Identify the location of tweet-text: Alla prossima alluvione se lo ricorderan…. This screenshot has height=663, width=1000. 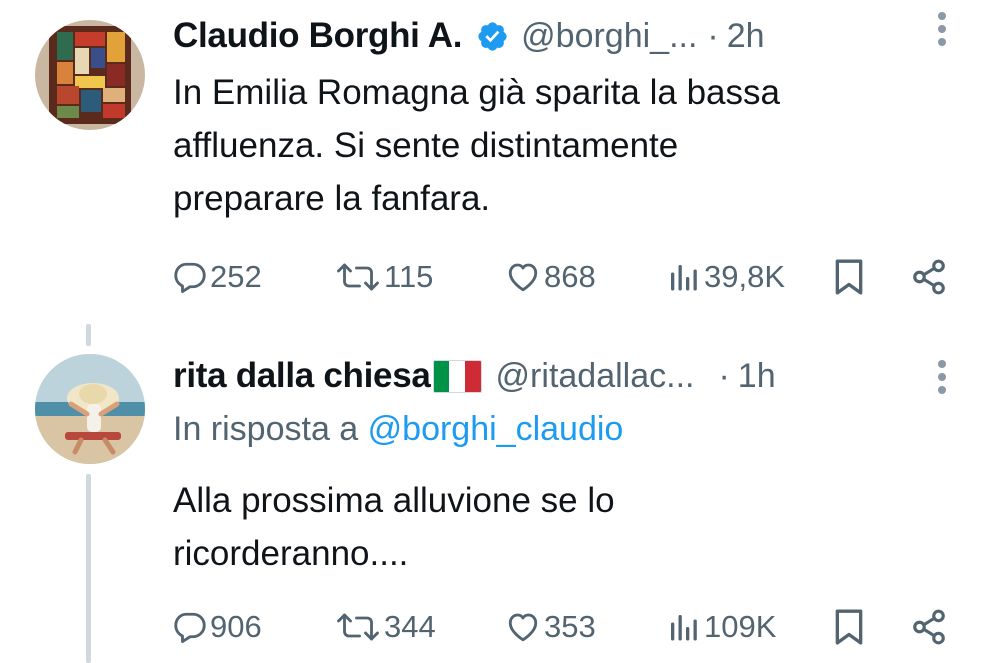
(553, 527).